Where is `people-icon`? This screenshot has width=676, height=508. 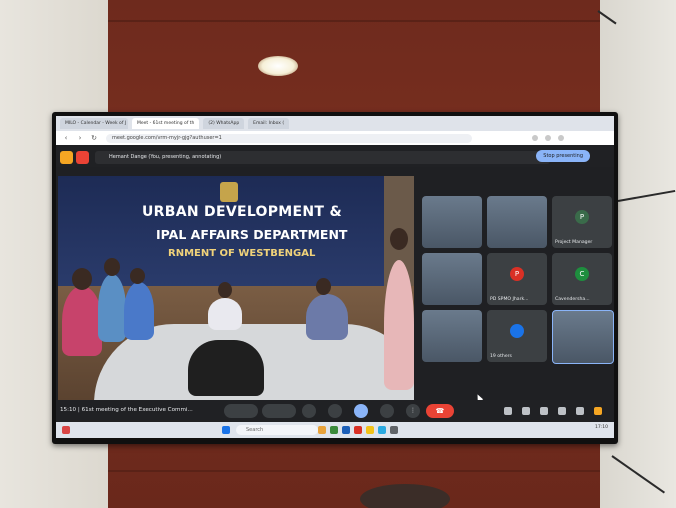 people-icon is located at coordinates (526, 411).